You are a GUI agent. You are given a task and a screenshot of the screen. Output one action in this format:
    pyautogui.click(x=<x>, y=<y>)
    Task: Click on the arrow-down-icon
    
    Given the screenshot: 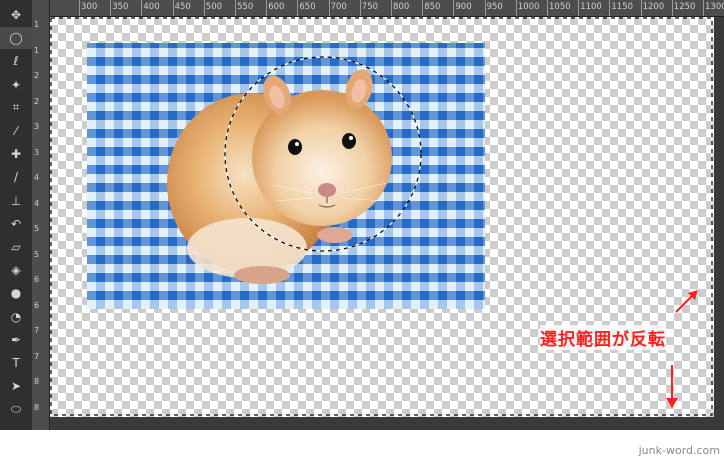 What is the action you would take?
    pyautogui.click(x=672, y=386)
    